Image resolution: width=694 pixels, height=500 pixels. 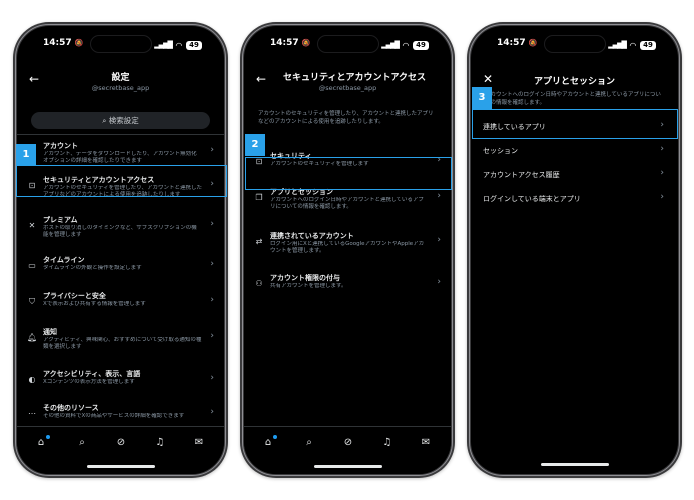 I want to click on security-item-delegate: ⚇ アカウント権限の付与 共有アカウントを管理します。 ›, so click(x=347, y=284).